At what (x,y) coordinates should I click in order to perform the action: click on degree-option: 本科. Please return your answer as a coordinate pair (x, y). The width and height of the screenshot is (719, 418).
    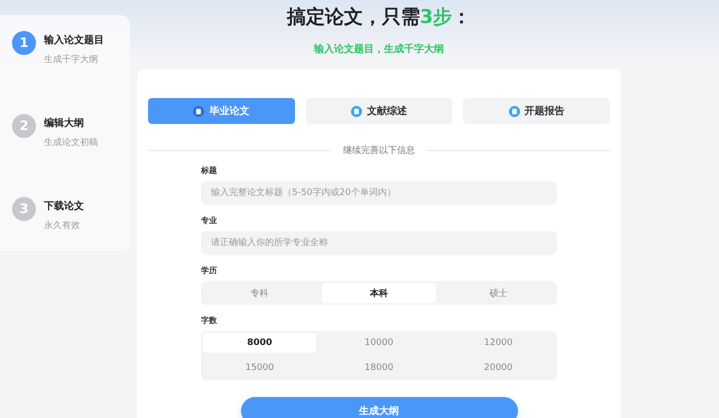
    Looking at the image, I should click on (379, 293).